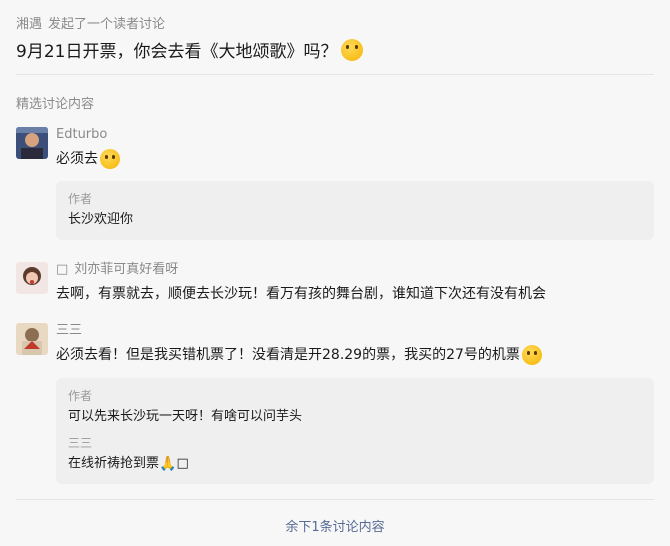  Describe the element at coordinates (29, 24) in the screenshot. I see `author-name: 湘遇` at that location.